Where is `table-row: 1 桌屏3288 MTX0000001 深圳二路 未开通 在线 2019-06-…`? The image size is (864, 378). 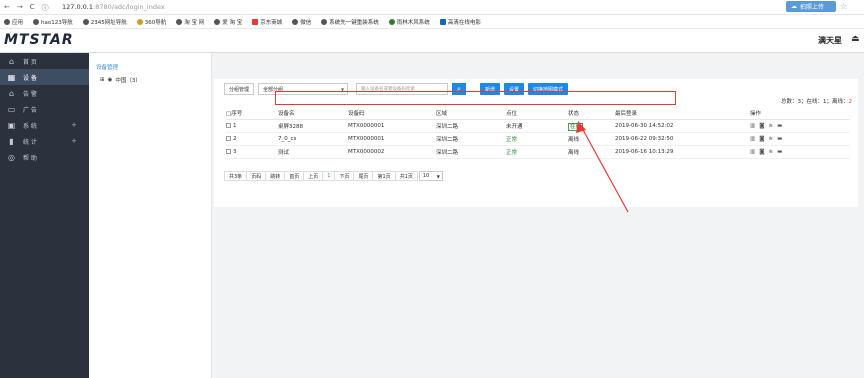
table-row: 1 桌屏3288 MTX0000001 深圳二路 未开通 在线 2019-06-… is located at coordinates (538, 126).